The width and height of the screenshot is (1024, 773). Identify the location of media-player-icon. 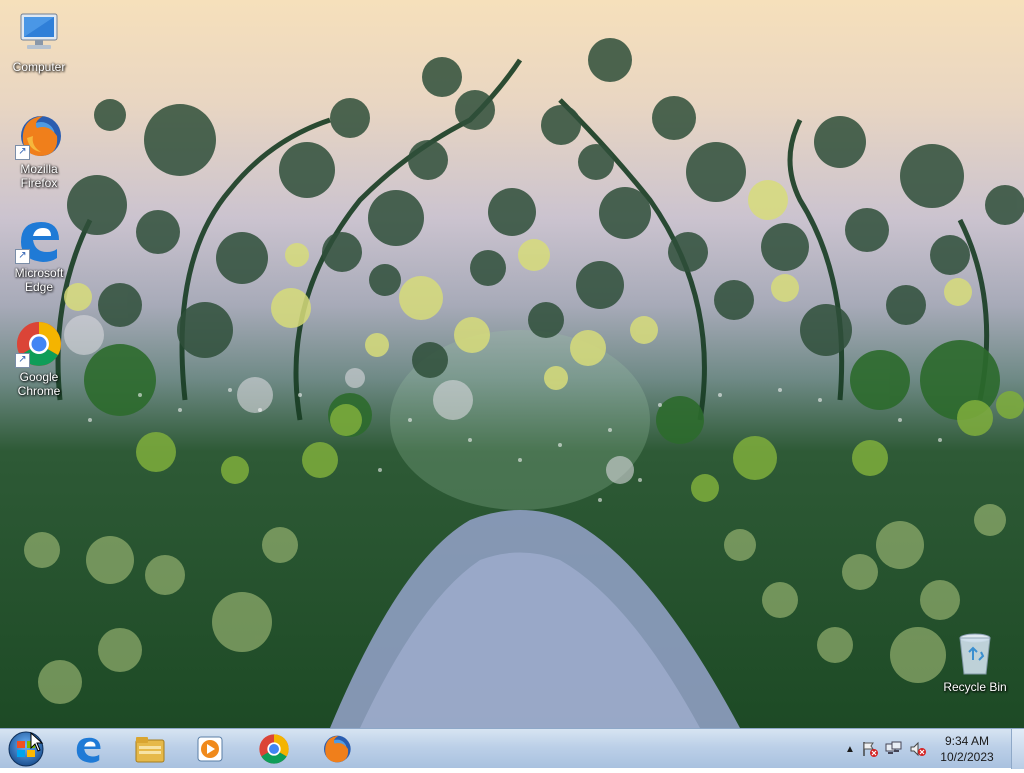
(210, 749).